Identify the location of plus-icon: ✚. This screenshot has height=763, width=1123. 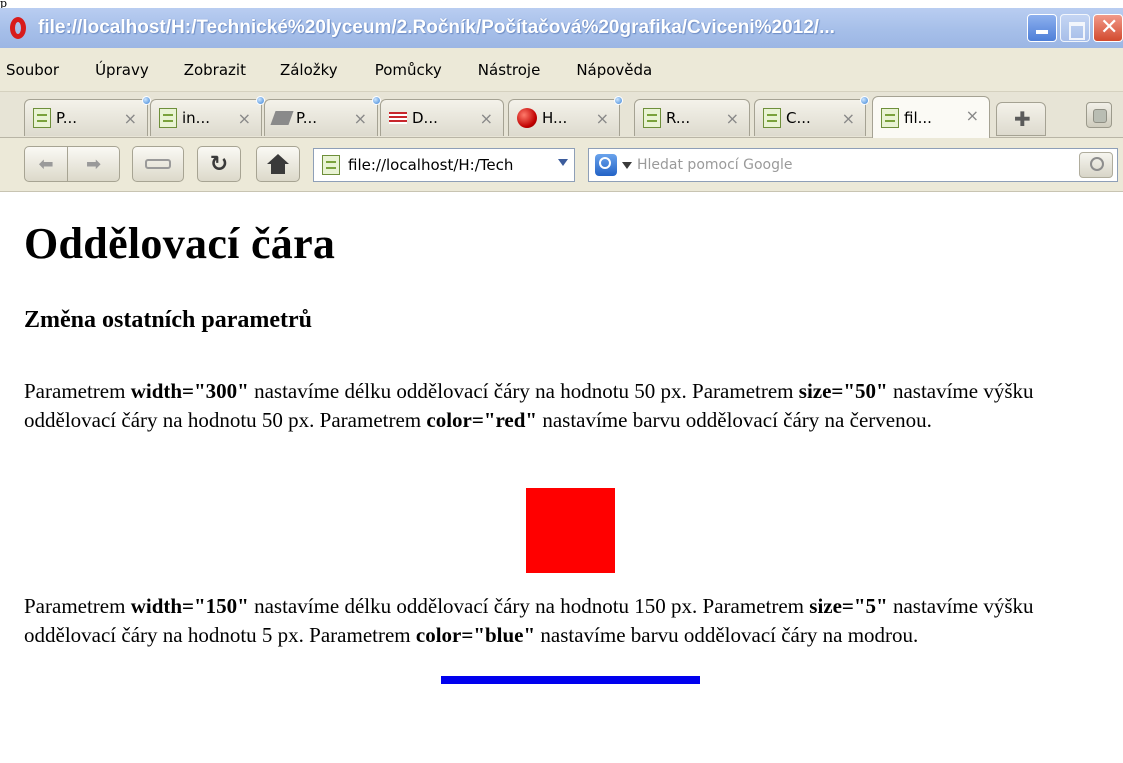
(1022, 119).